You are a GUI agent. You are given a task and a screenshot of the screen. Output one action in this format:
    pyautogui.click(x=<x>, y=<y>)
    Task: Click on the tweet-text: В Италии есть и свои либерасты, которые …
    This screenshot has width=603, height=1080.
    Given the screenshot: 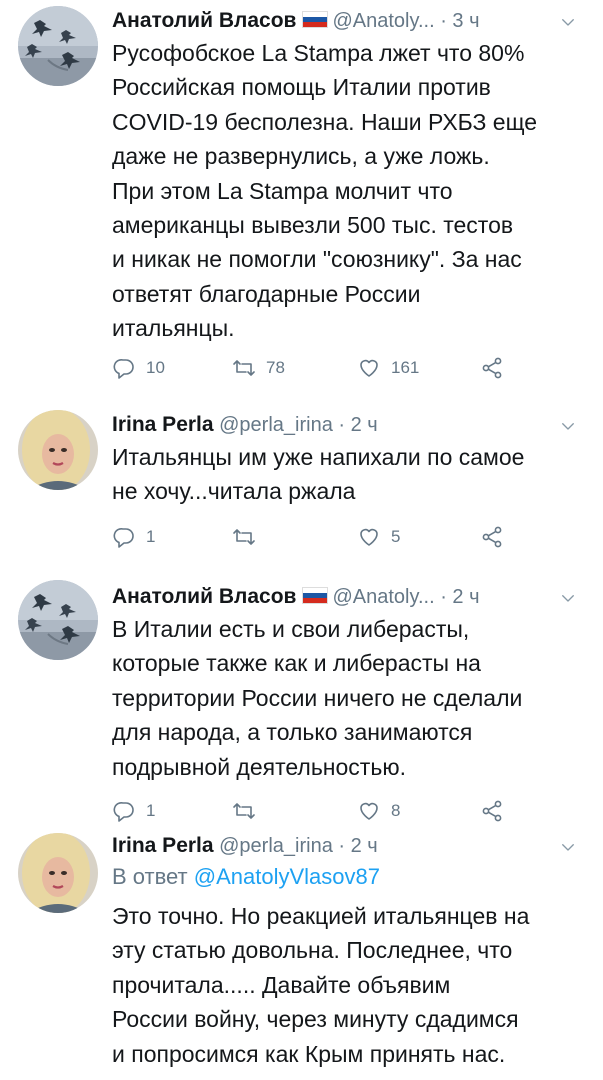 What is the action you would take?
    pyautogui.click(x=317, y=698)
    